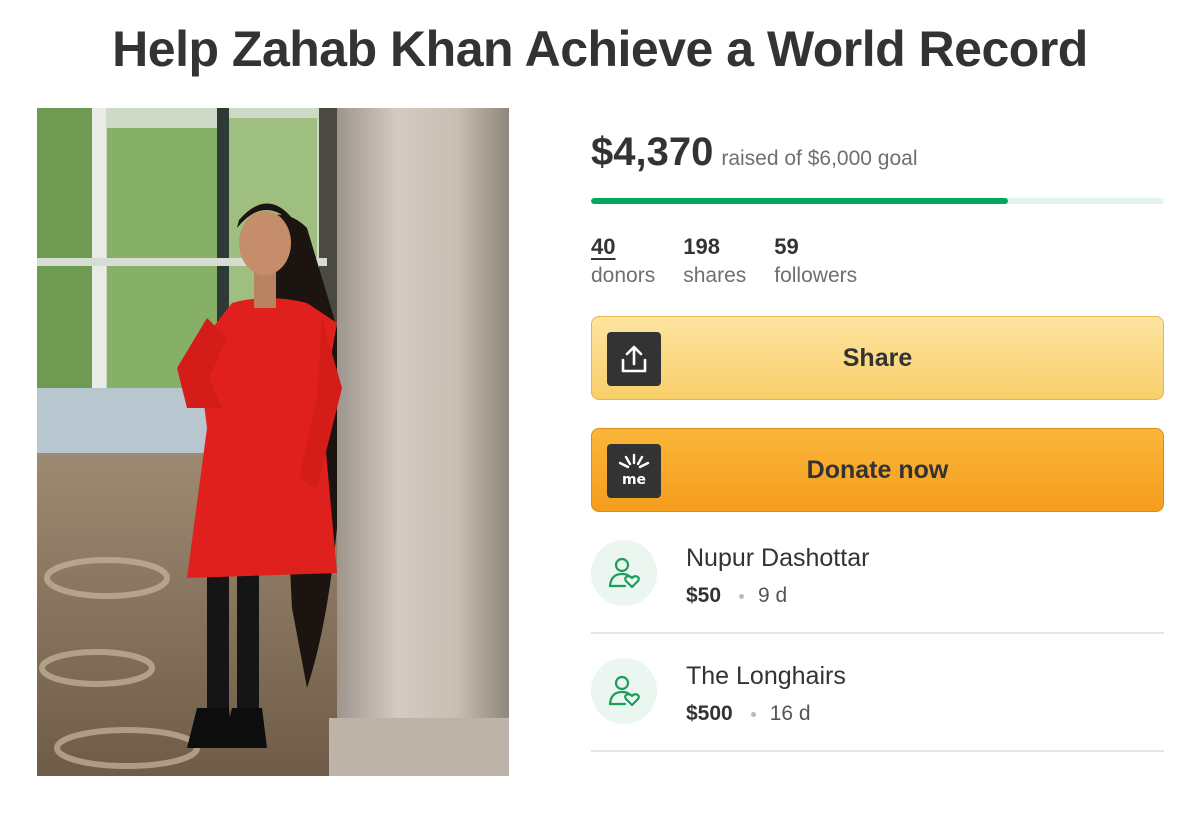 The width and height of the screenshot is (1200, 820). I want to click on stat-followers: 59 followers, so click(815, 261).